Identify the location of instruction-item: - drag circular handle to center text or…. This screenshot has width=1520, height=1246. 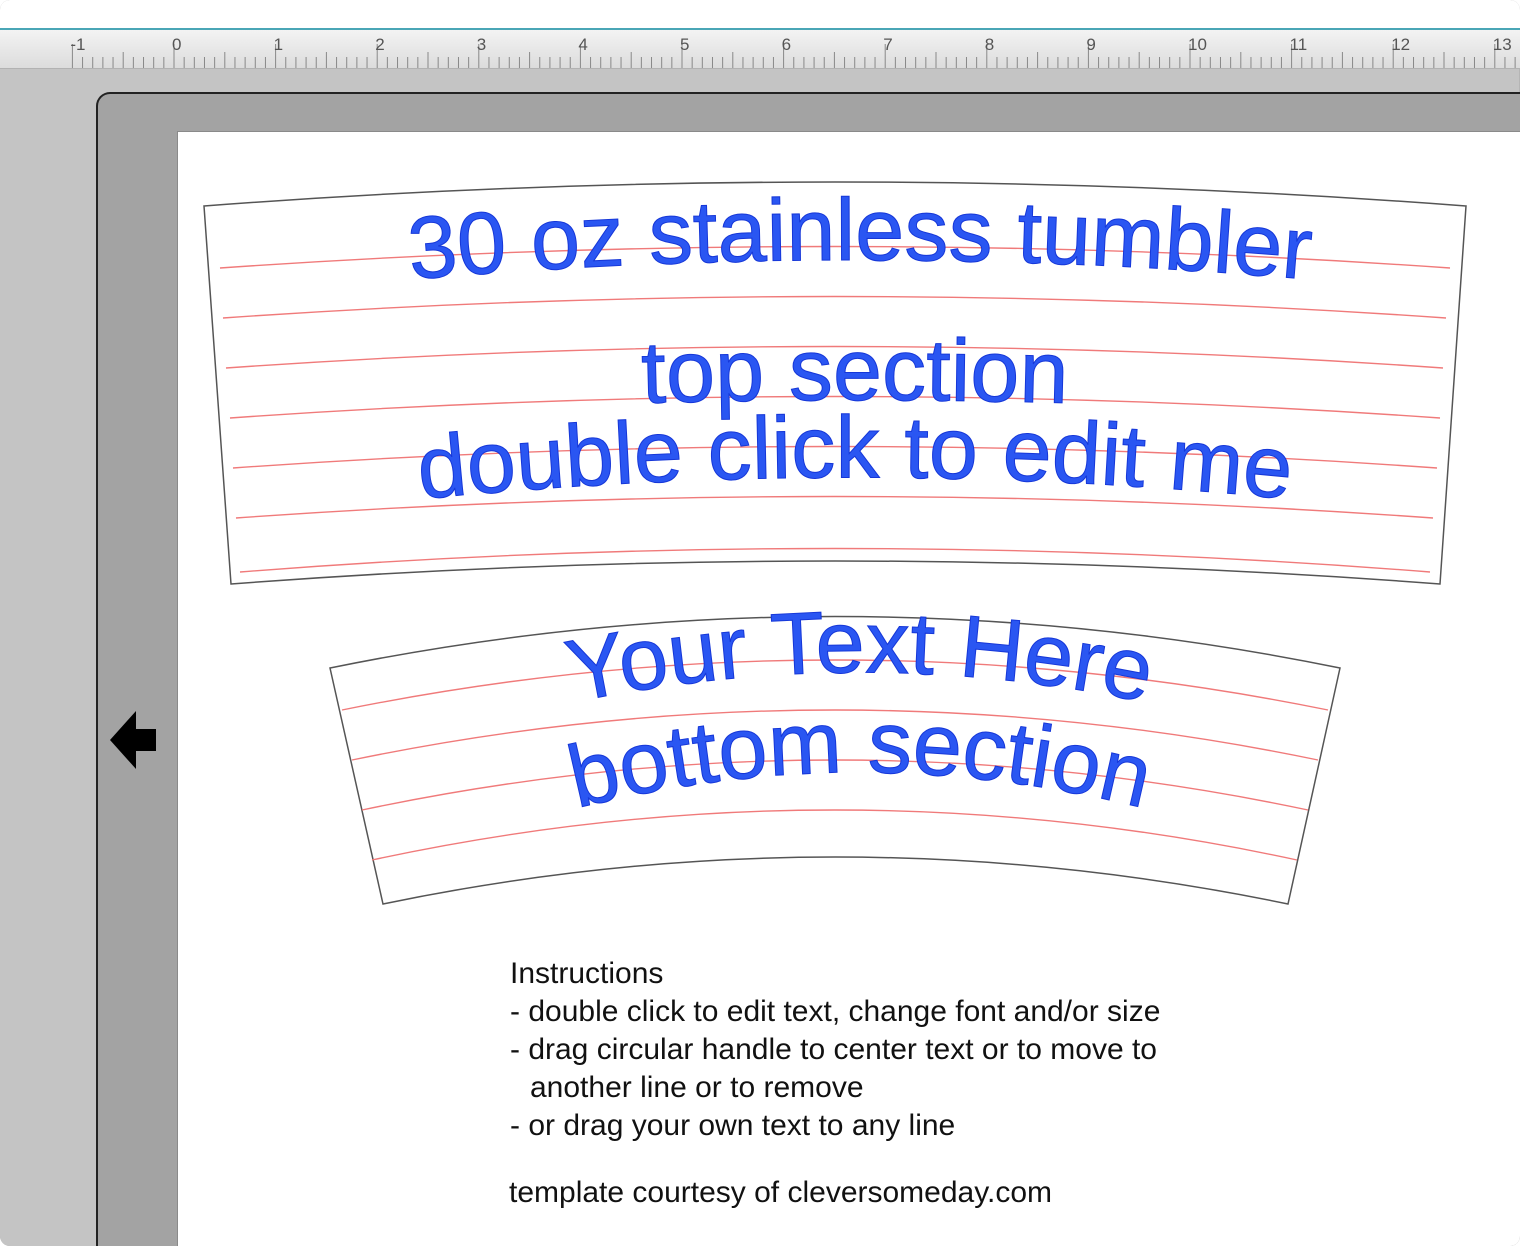
(833, 1049).